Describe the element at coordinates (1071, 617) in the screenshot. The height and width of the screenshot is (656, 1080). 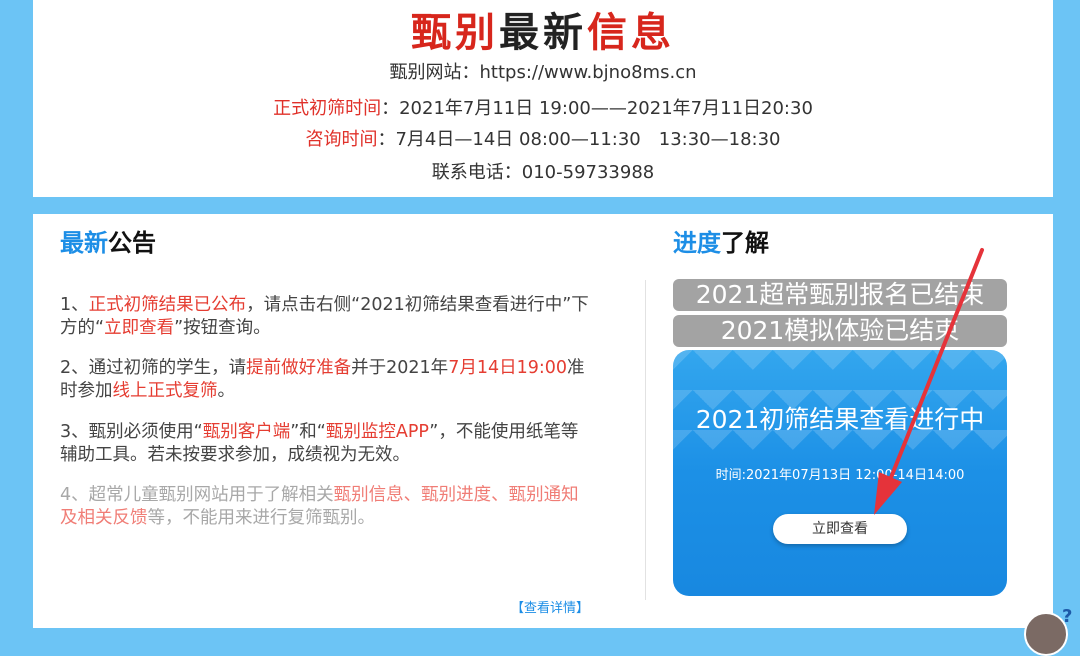
I see `help-question-icon: ?` at that location.